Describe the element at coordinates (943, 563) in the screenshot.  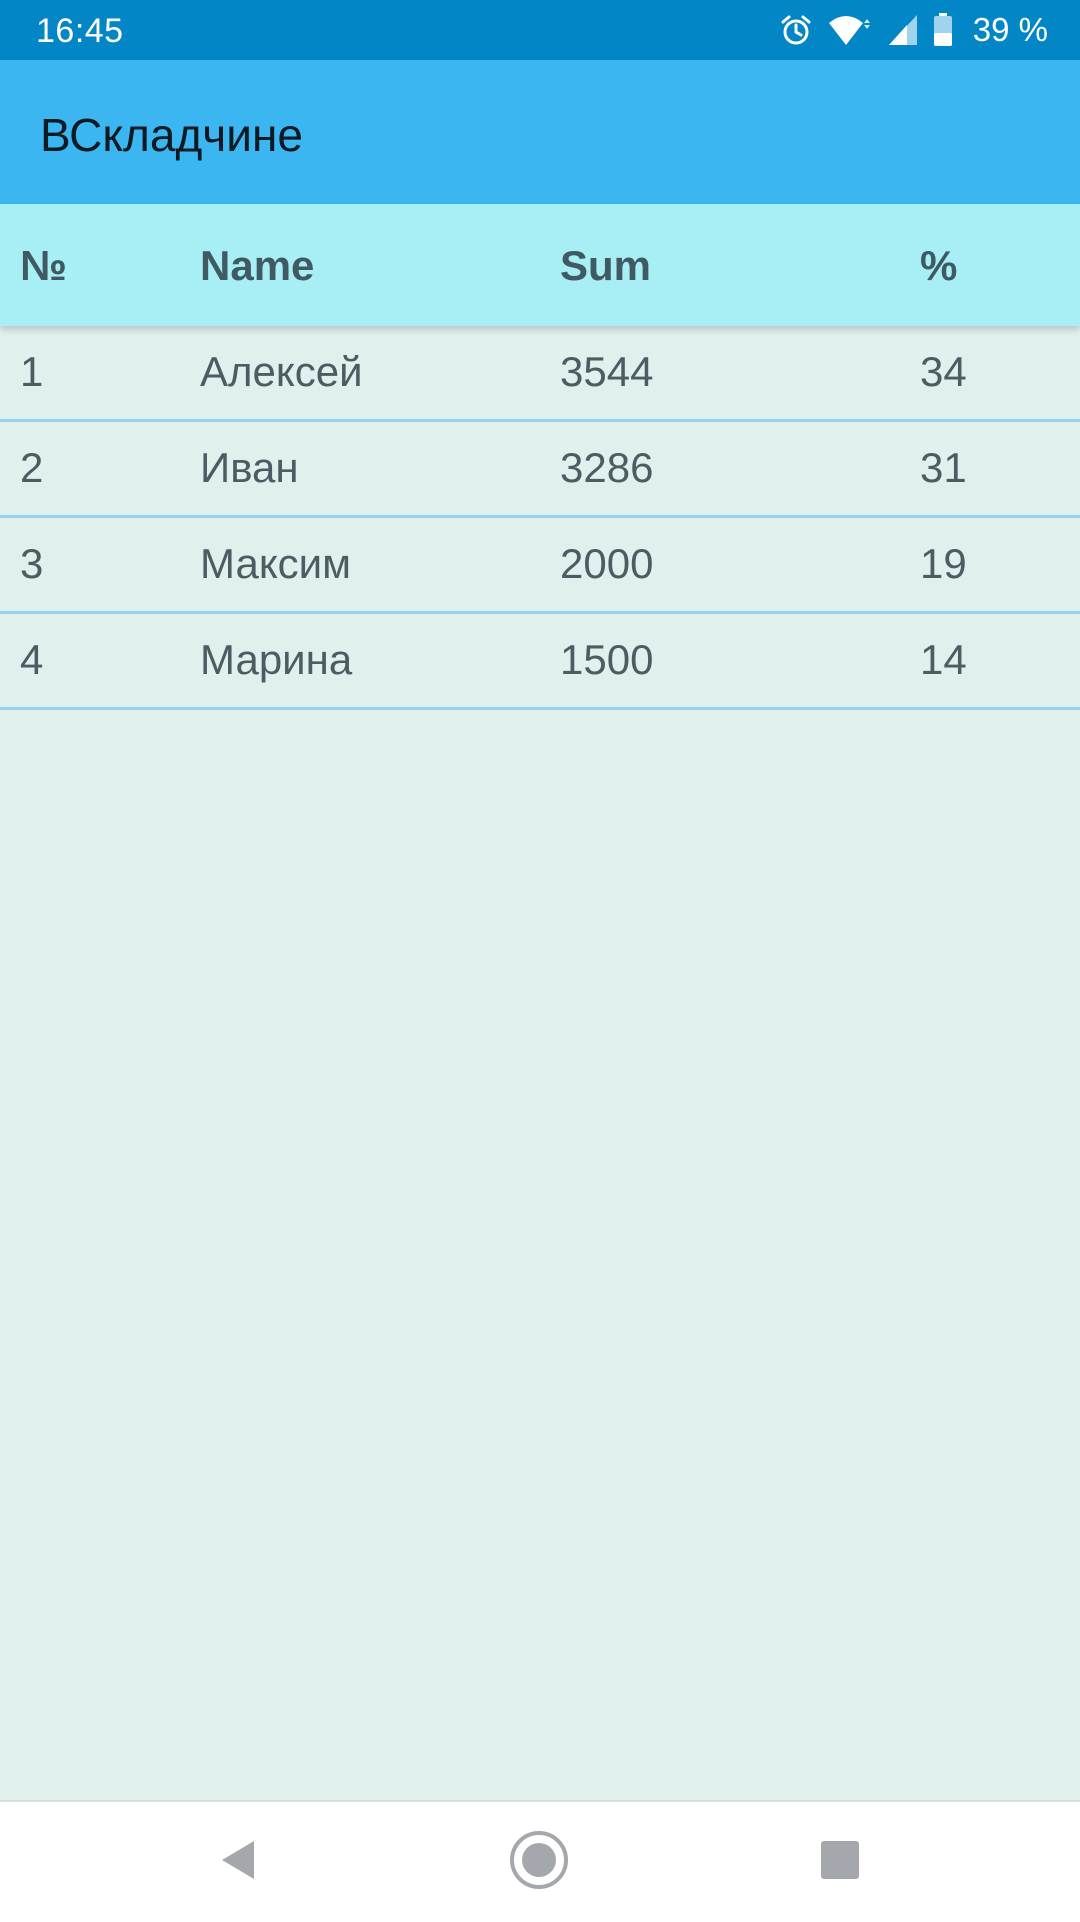
I see `row-percent: 19` at that location.